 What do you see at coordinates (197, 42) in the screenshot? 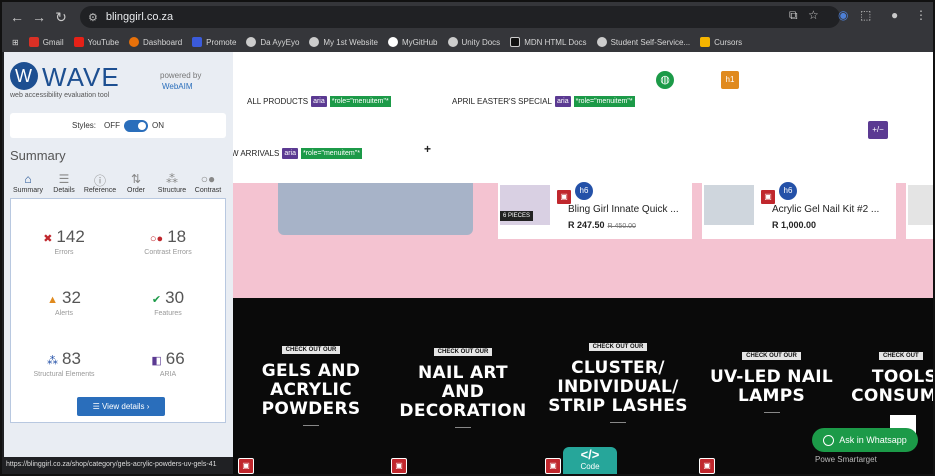
I see `promote-icon` at bounding box center [197, 42].